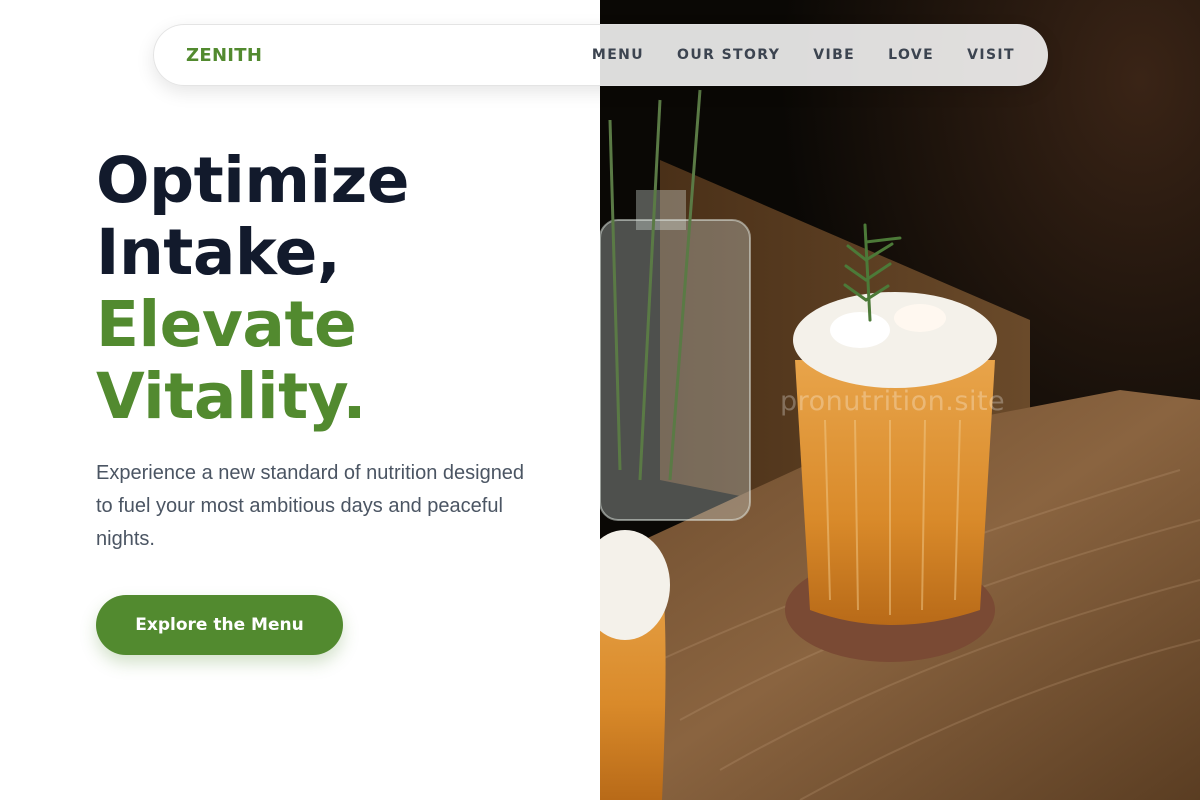 This screenshot has height=800, width=1200. I want to click on explore-menu-button: Explore the Menu, so click(219, 625).